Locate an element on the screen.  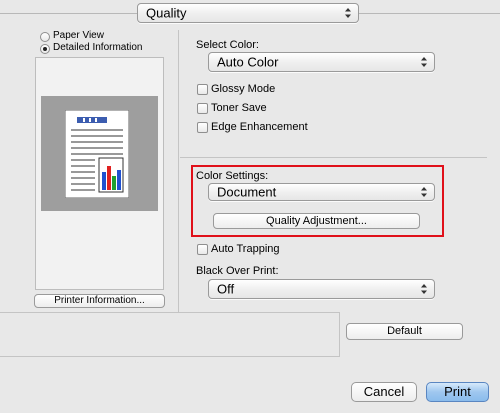
header-divider is located at coordinates (68, 13).